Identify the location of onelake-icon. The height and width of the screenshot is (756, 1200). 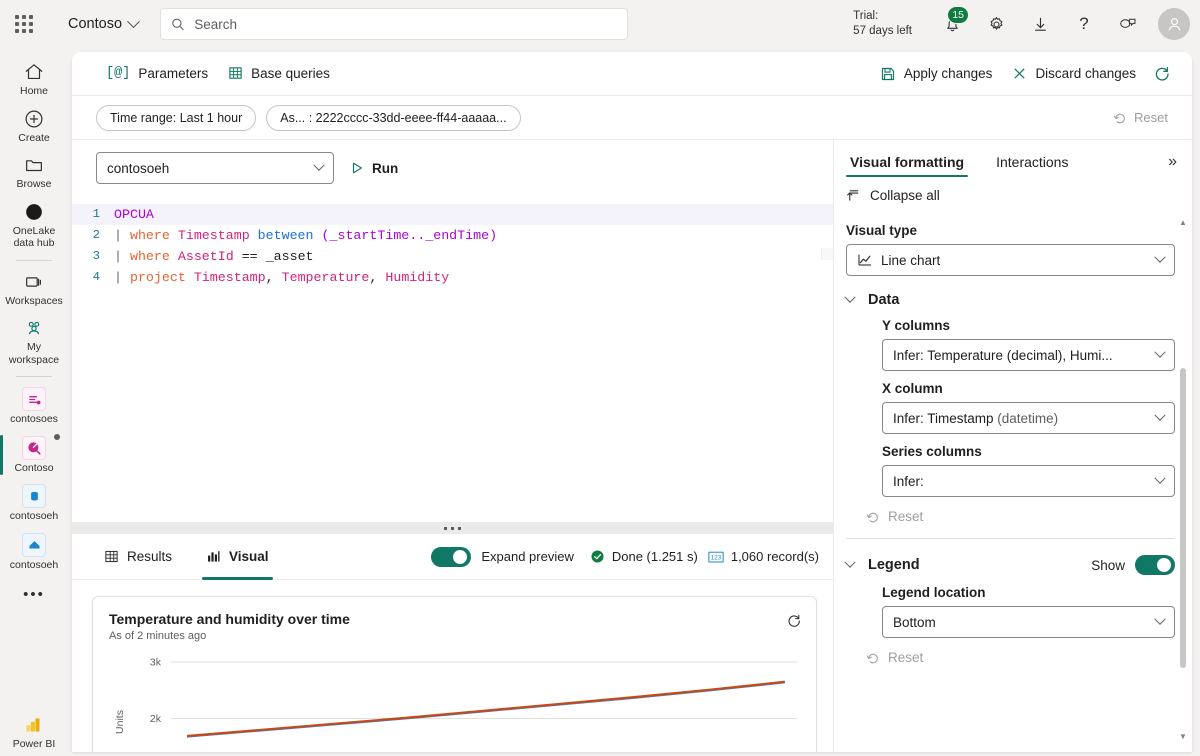
(34, 211).